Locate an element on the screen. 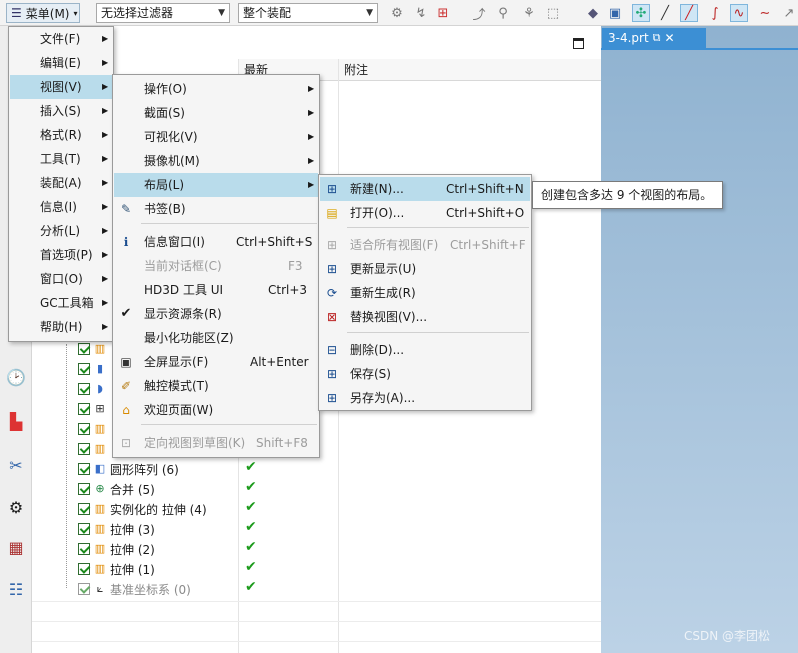  menu-item-touch-mode: ✐ 触控模式(T) is located at coordinates (216, 386).